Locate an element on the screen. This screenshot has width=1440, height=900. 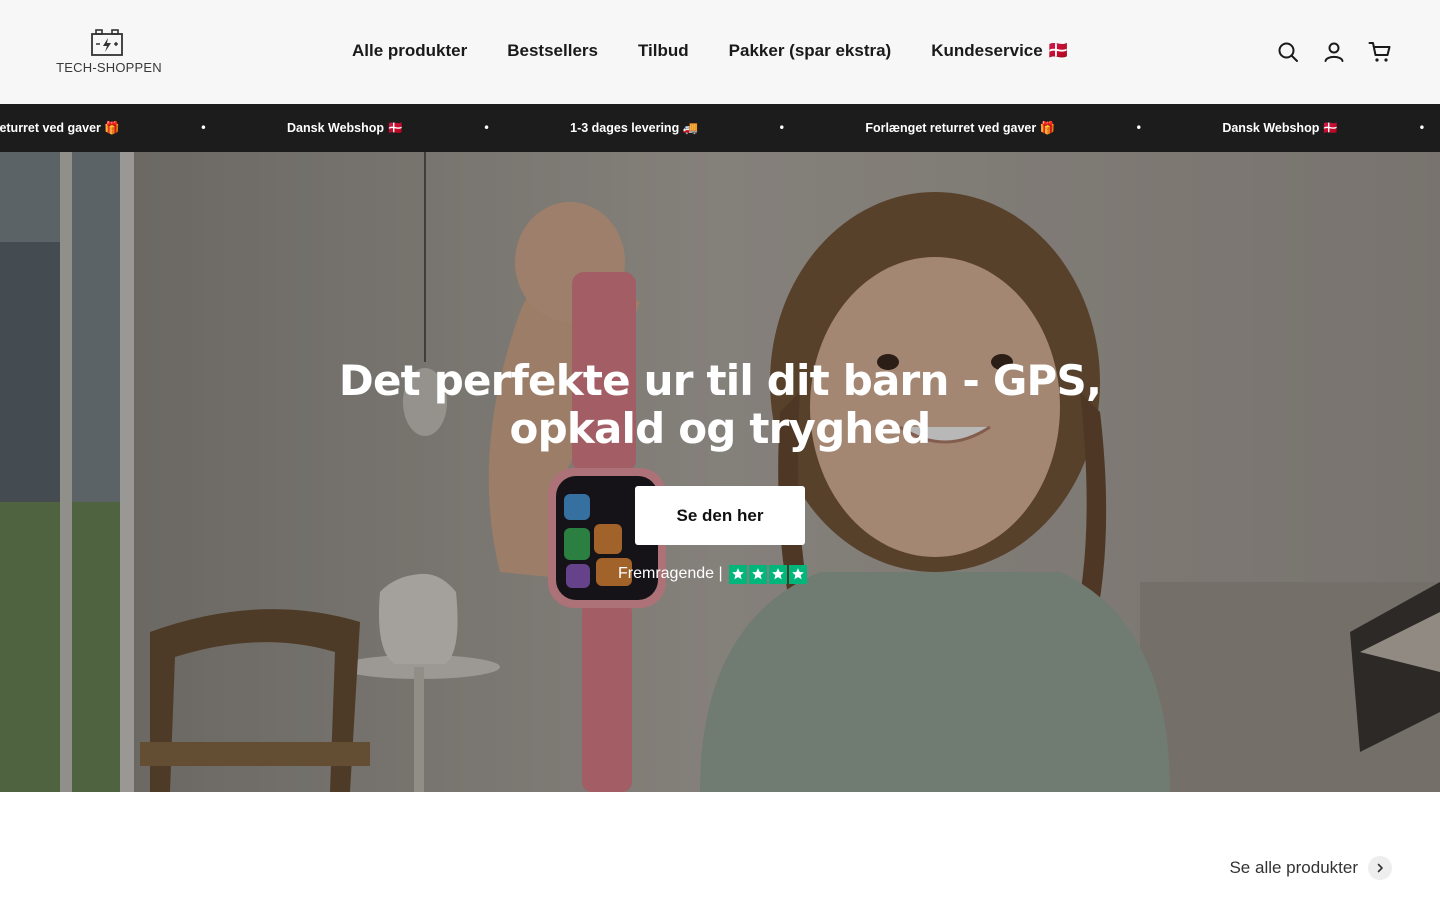
rating-label: Fremragende | is located at coordinates (670, 573).